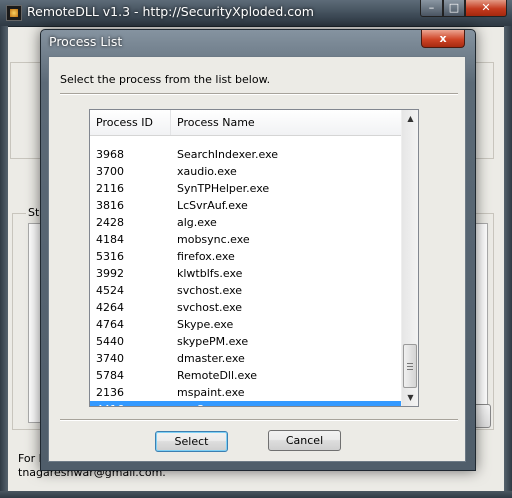 This screenshot has width=512, height=498. What do you see at coordinates (245, 324) in the screenshot?
I see `table-row: 4764 Skype.exe` at bounding box center [245, 324].